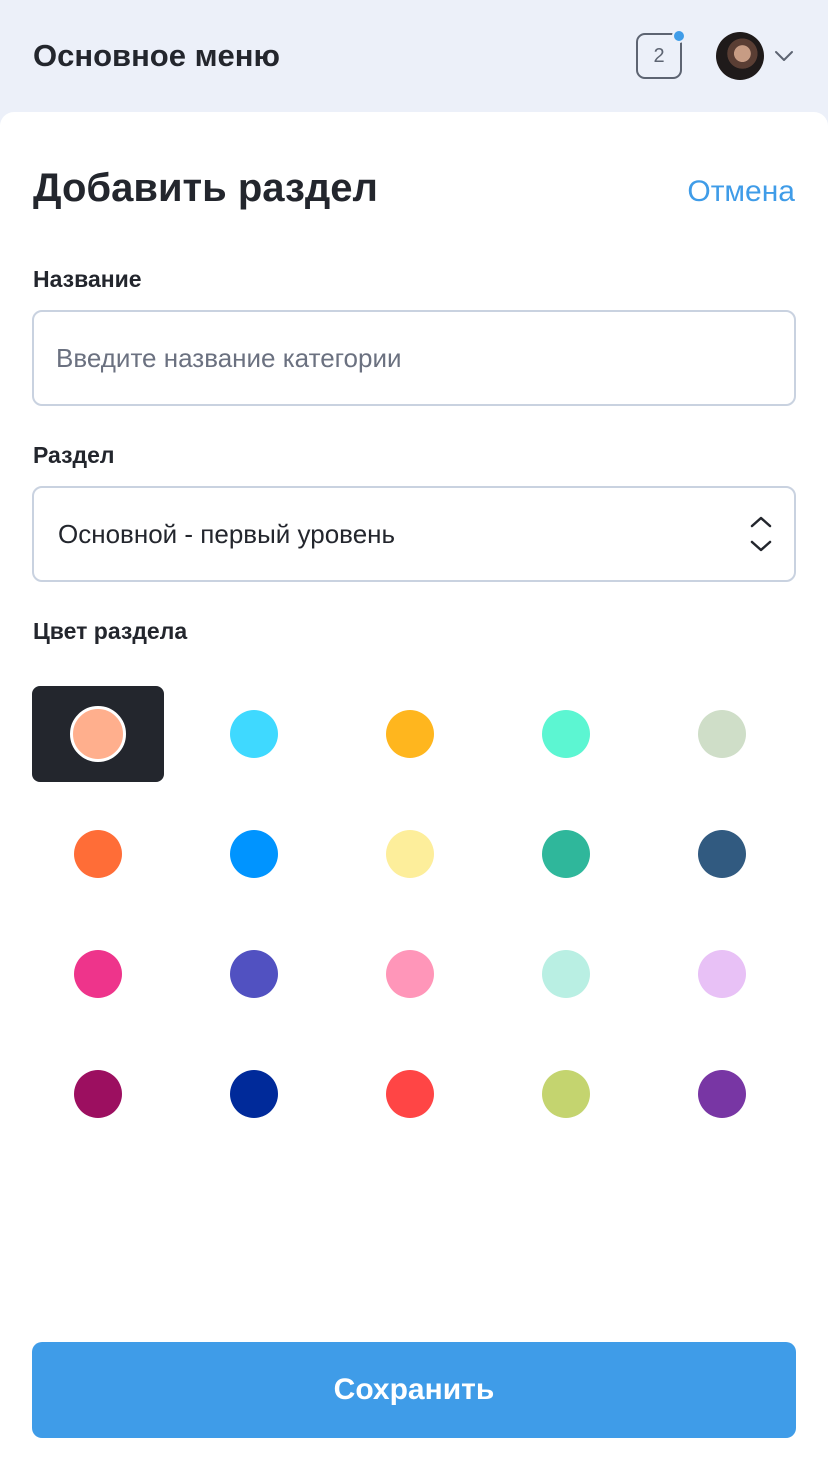  Describe the element at coordinates (679, 36) in the screenshot. I see `notification-dot` at that location.